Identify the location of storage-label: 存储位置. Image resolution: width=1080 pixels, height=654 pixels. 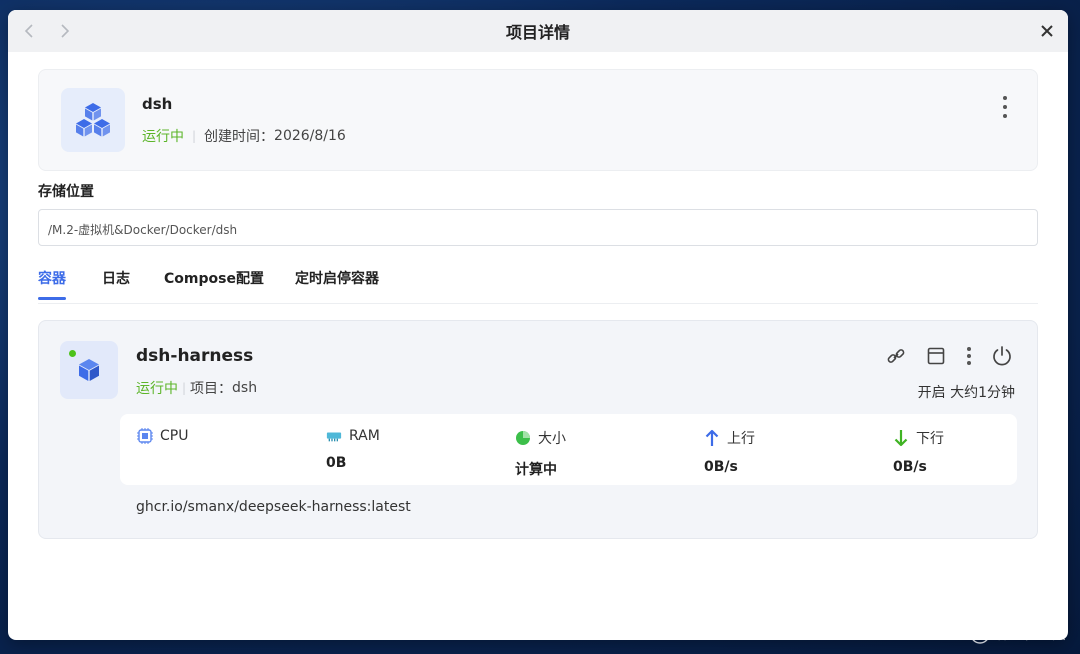
(66, 192).